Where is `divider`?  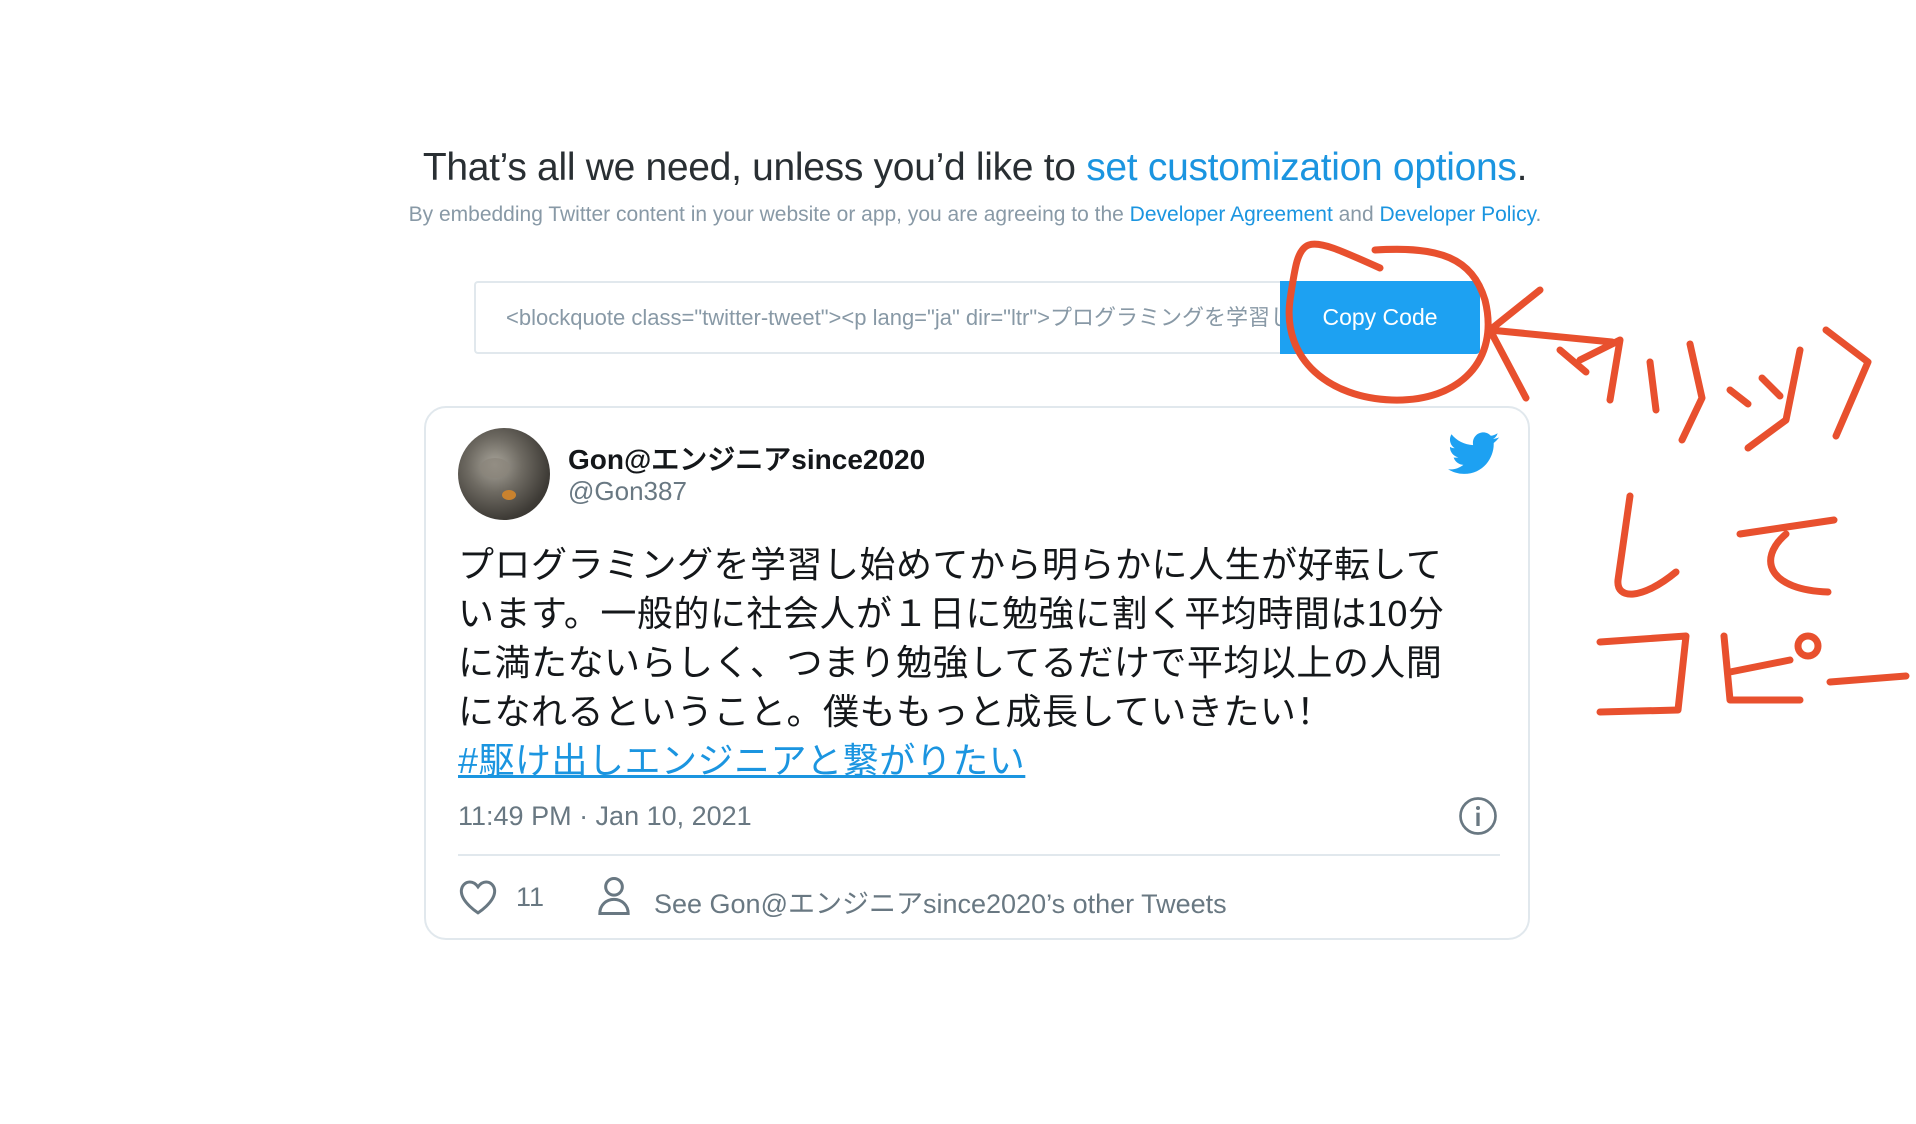
divider is located at coordinates (979, 855).